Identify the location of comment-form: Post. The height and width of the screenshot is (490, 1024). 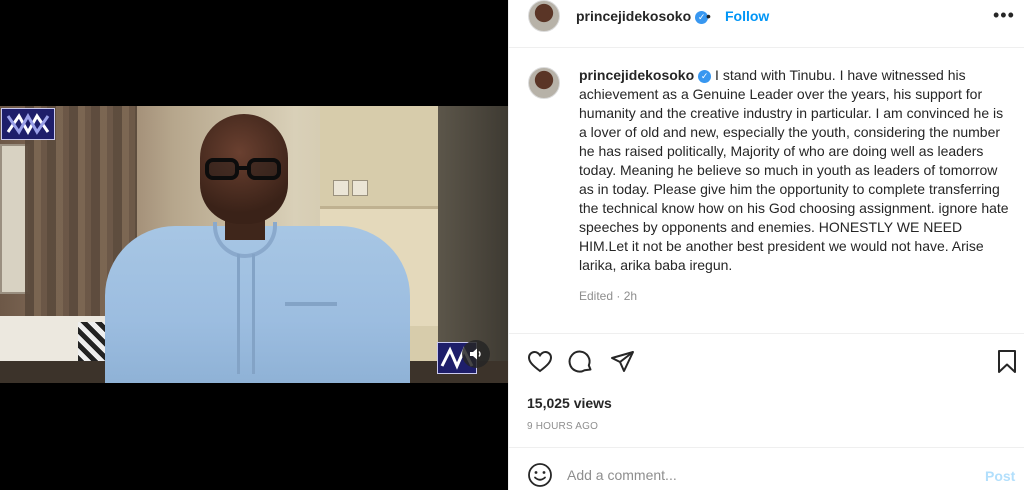
(766, 469).